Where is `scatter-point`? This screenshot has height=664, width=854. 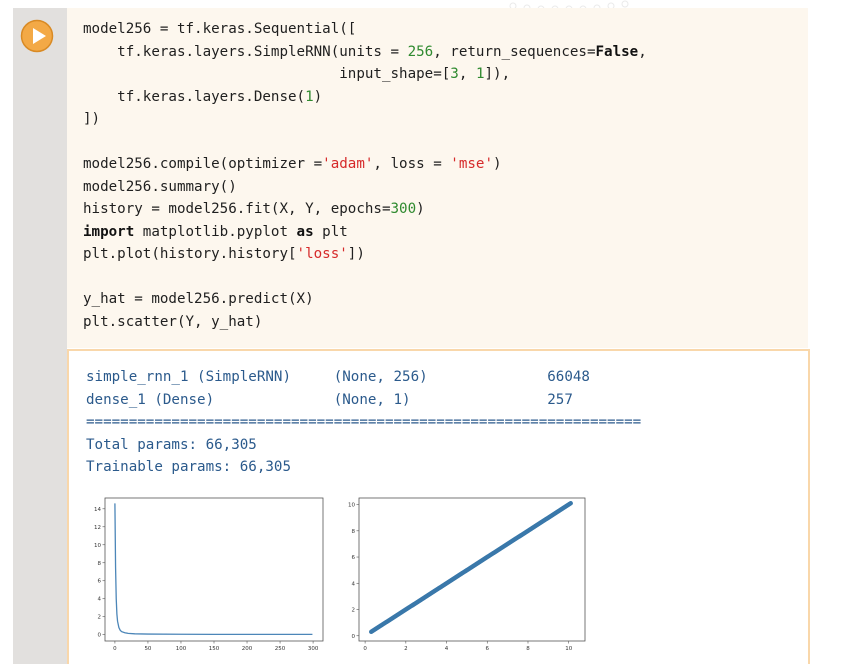 scatter-point is located at coordinates (570, 503).